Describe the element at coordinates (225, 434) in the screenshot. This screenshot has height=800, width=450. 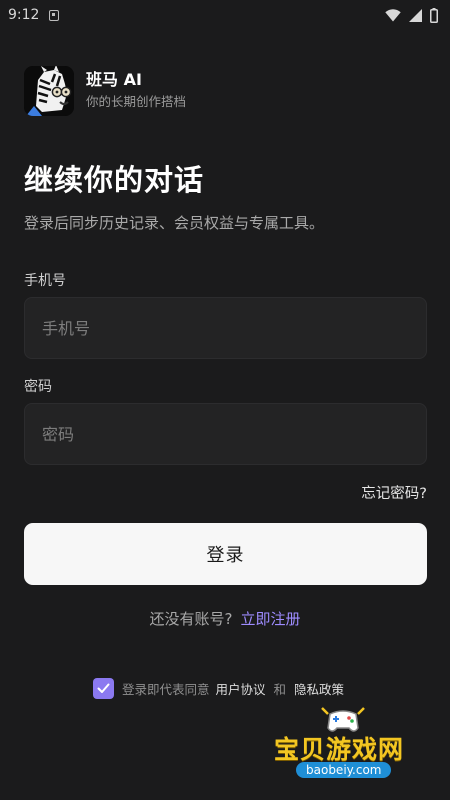
I see `password-input` at that location.